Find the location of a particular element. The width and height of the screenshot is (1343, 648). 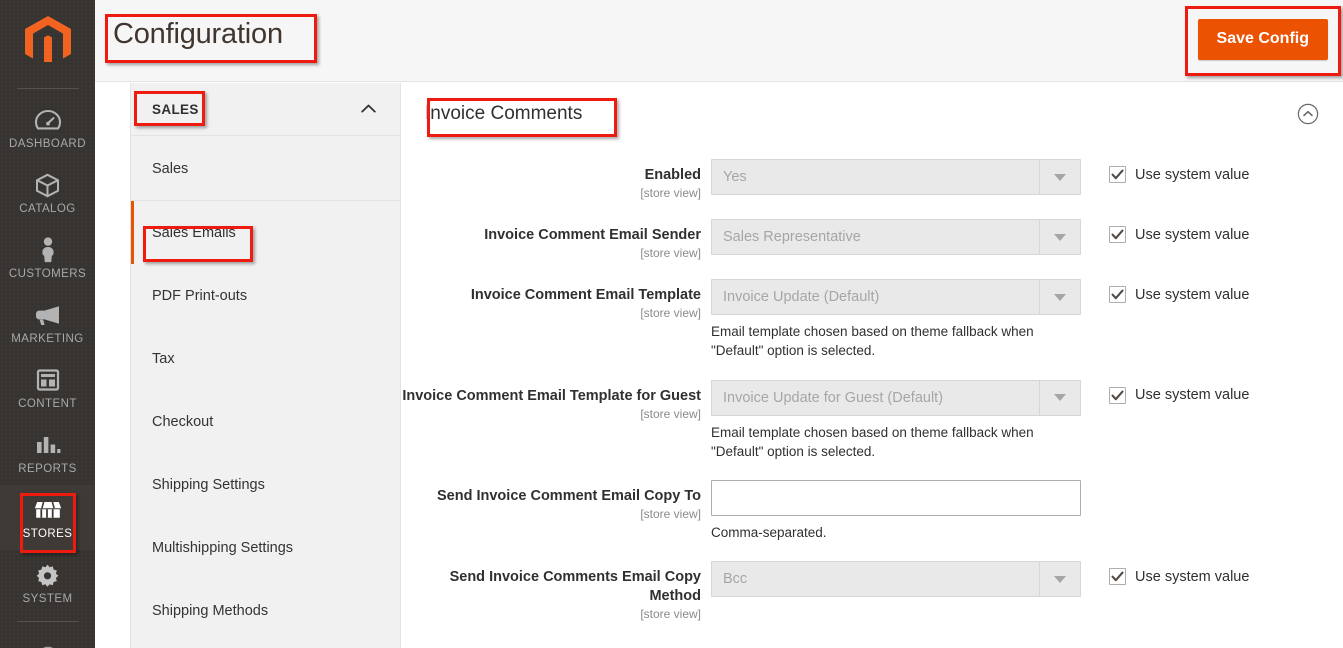

sidebar-item-label: MARKETING is located at coordinates (47, 339).